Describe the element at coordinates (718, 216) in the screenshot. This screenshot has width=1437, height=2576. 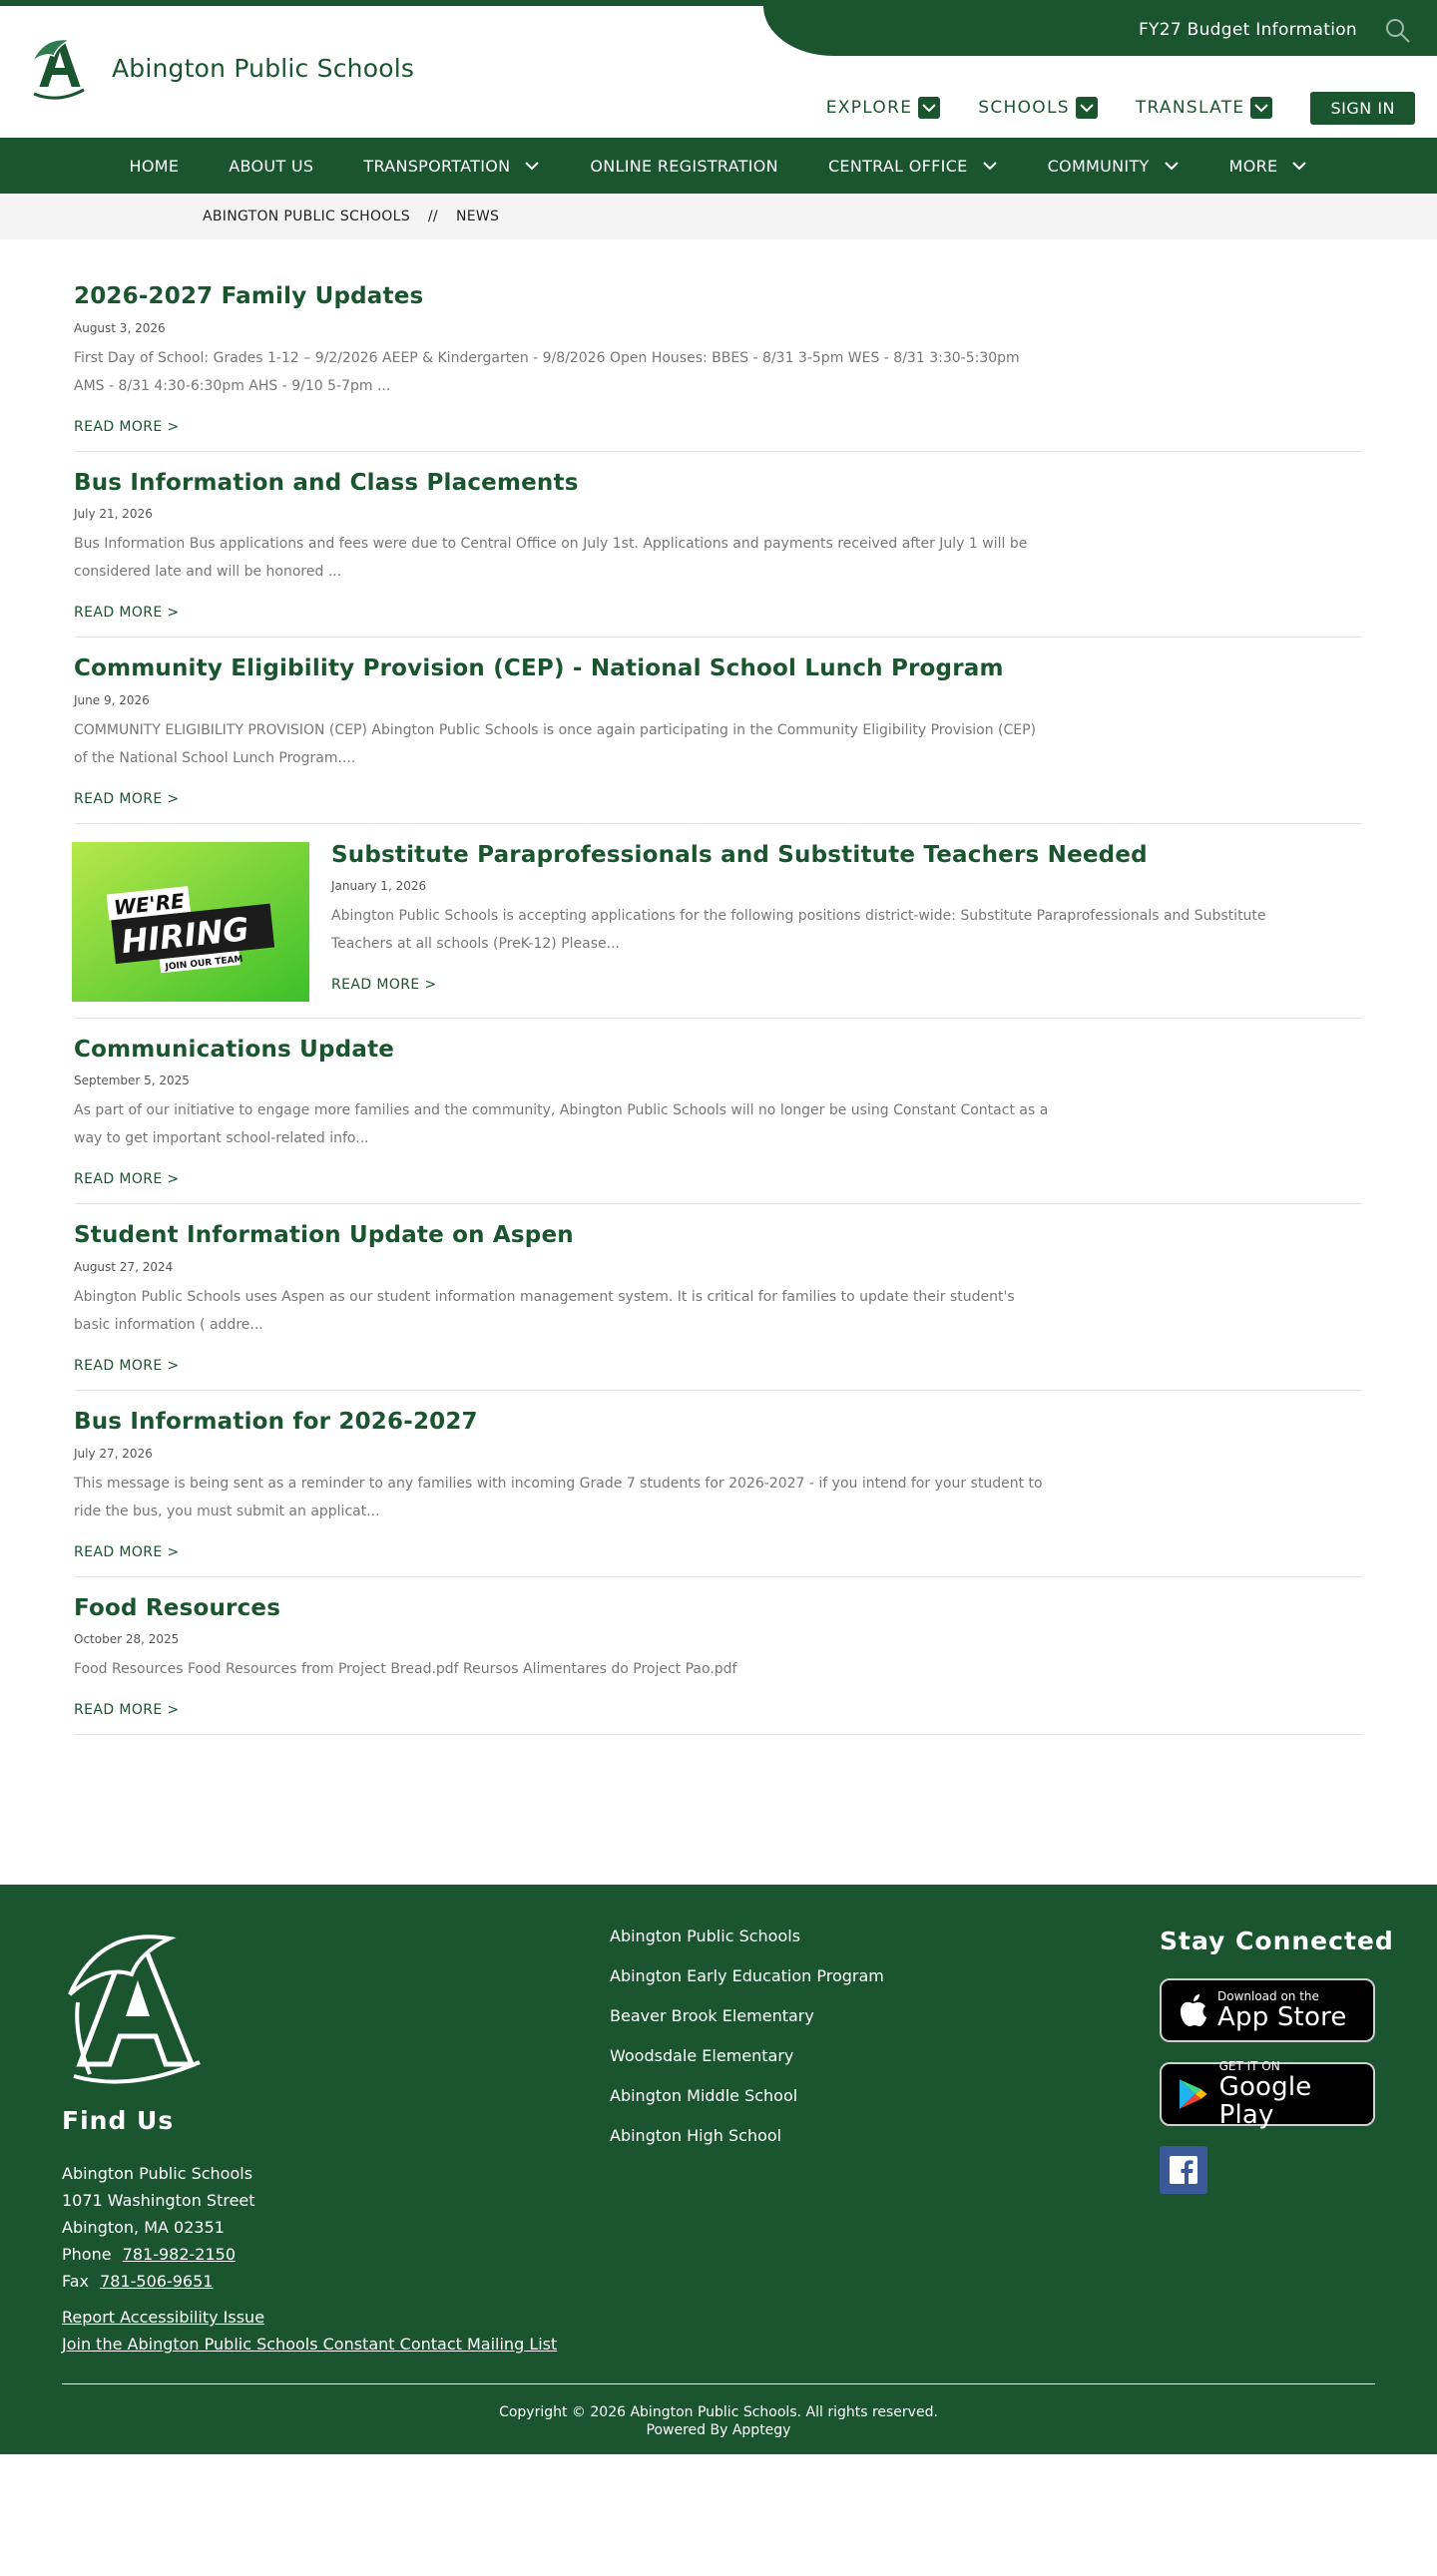
I see `breadcrumb: ABINGTON PUBLIC SCHOOLS // NEWS` at that location.